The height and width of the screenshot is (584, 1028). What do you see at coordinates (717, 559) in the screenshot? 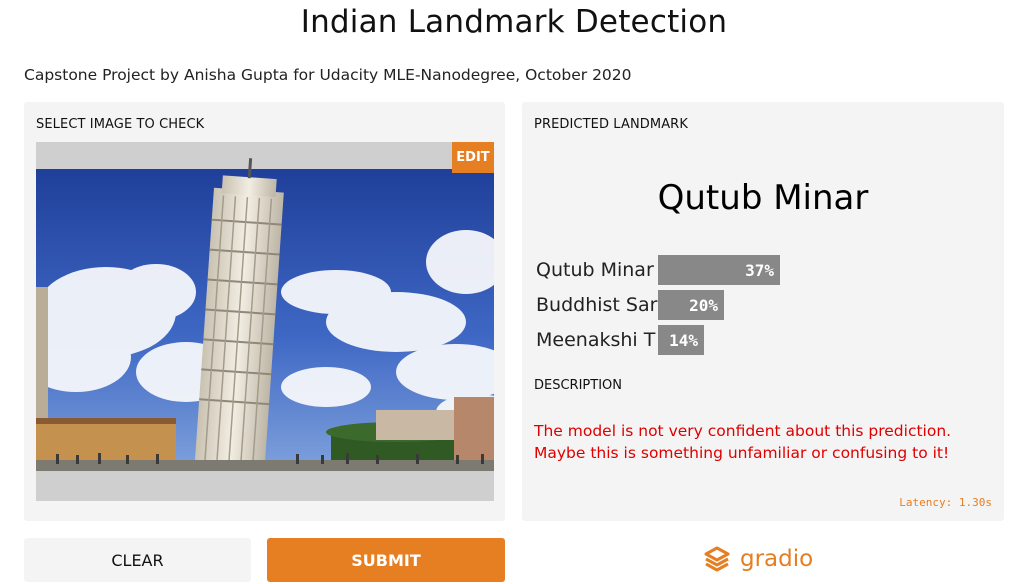
I see `gradio-logo-icon` at bounding box center [717, 559].